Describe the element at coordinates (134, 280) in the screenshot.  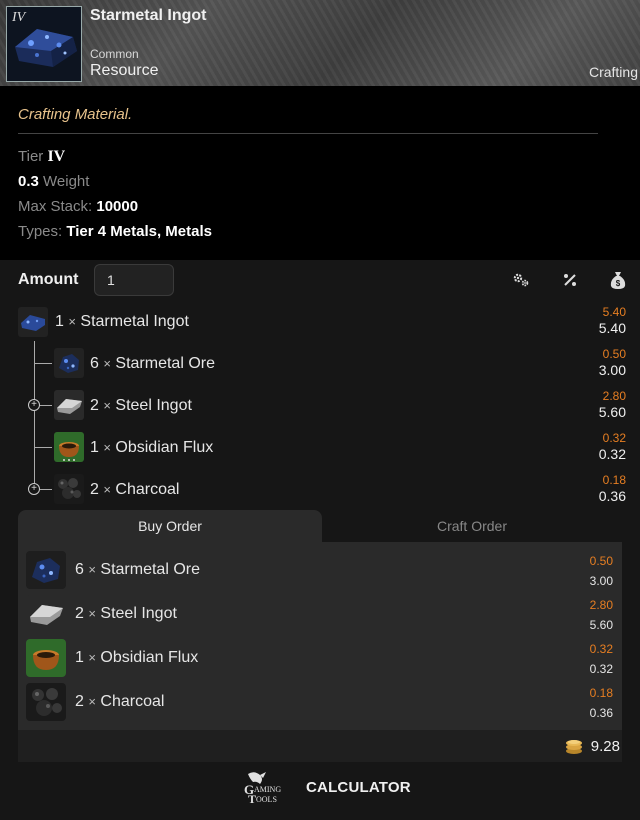
I see `amount-input` at that location.